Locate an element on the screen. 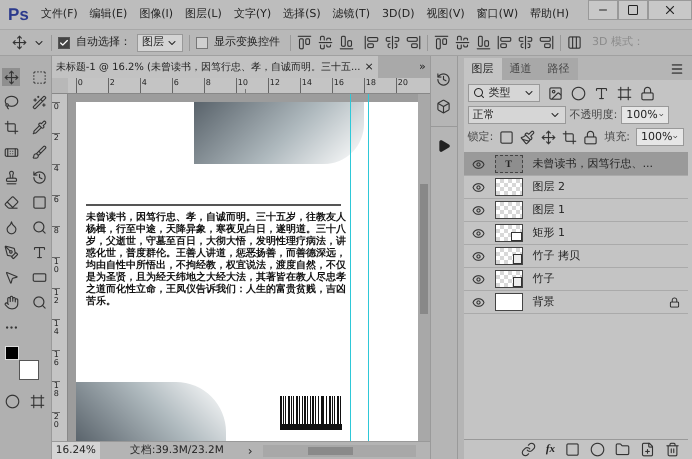 This screenshot has width=692, height=459. close-button is located at coordinates (670, 10).